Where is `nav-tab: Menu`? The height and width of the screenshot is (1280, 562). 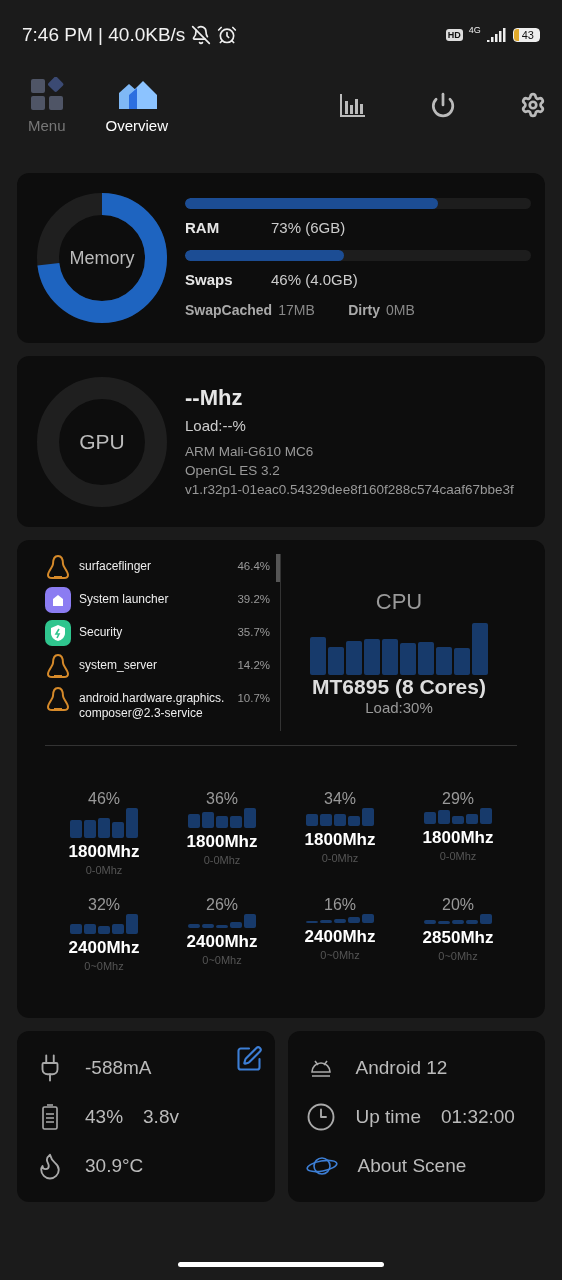 nav-tab: Menu is located at coordinates (47, 105).